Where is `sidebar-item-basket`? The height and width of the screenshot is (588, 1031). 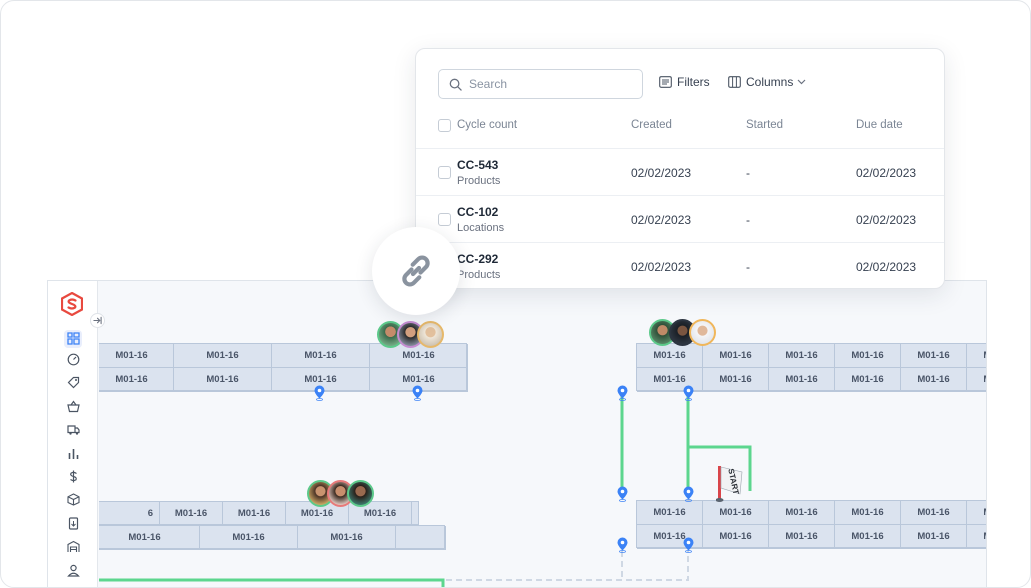
sidebar-item-basket is located at coordinates (73, 408).